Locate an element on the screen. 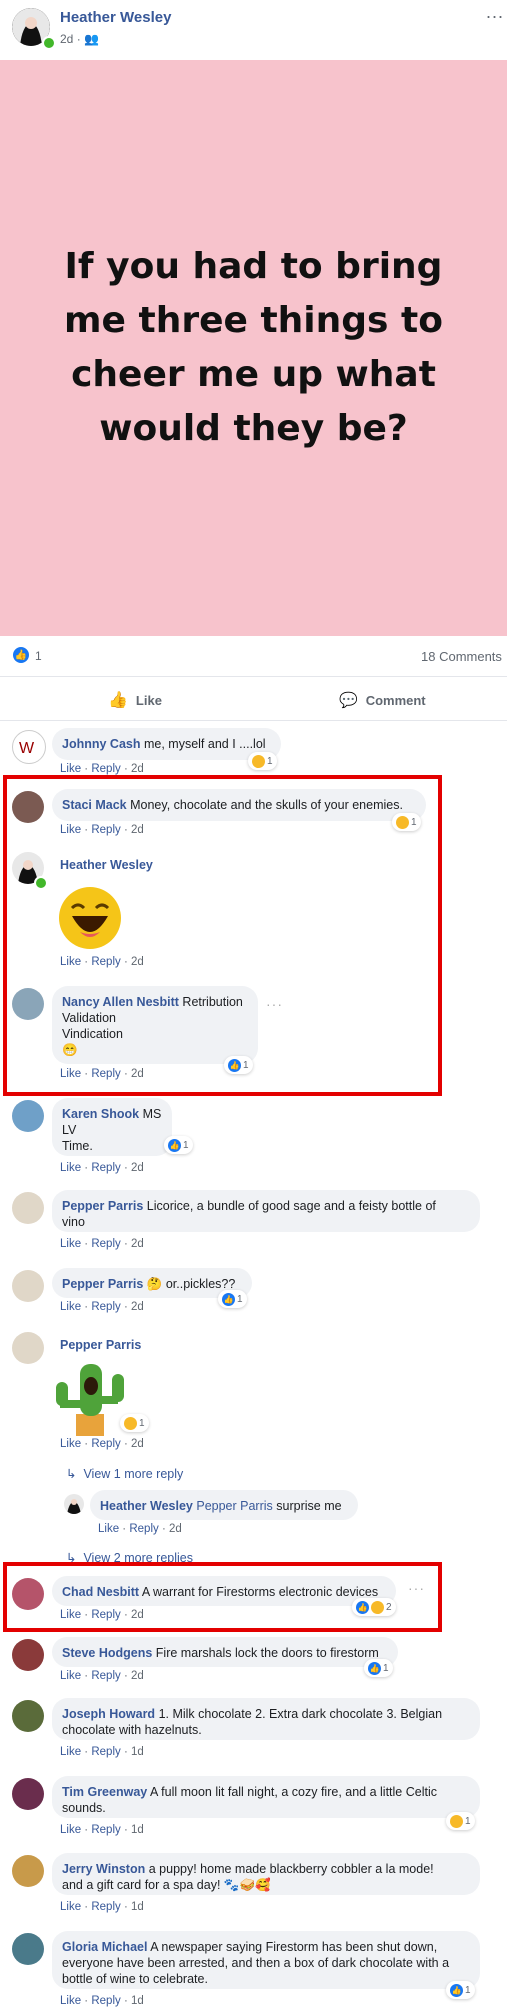 The width and height of the screenshot is (507, 2013). commenter-name: Chad Nesbitt is located at coordinates (100, 1592).